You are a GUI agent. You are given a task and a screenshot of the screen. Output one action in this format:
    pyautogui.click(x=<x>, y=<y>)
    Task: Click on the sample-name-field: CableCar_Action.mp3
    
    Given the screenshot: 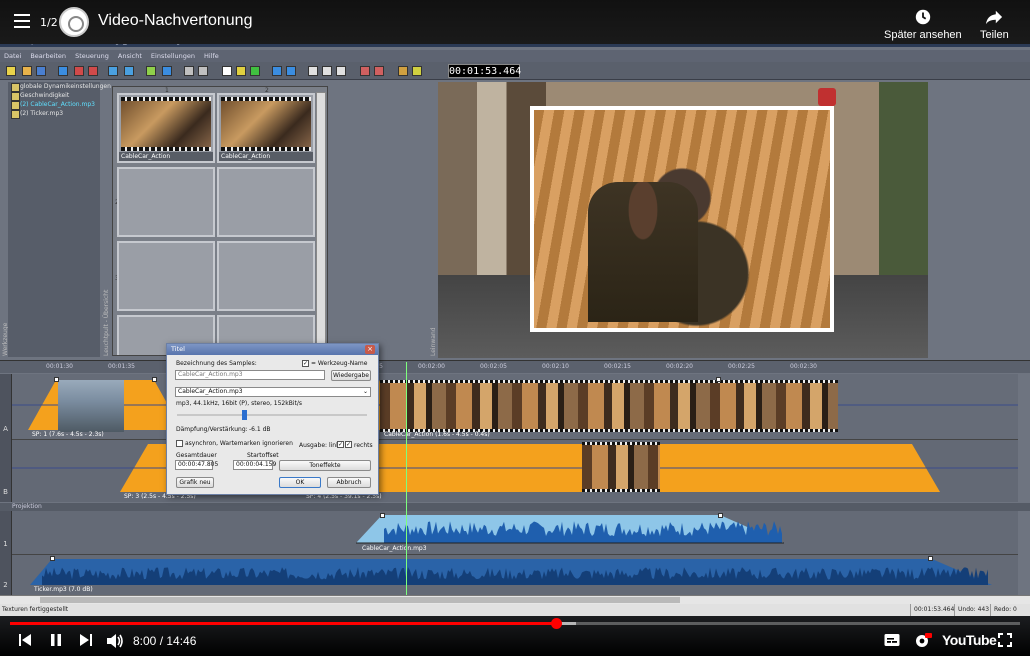 What is the action you would take?
    pyautogui.click(x=250, y=375)
    